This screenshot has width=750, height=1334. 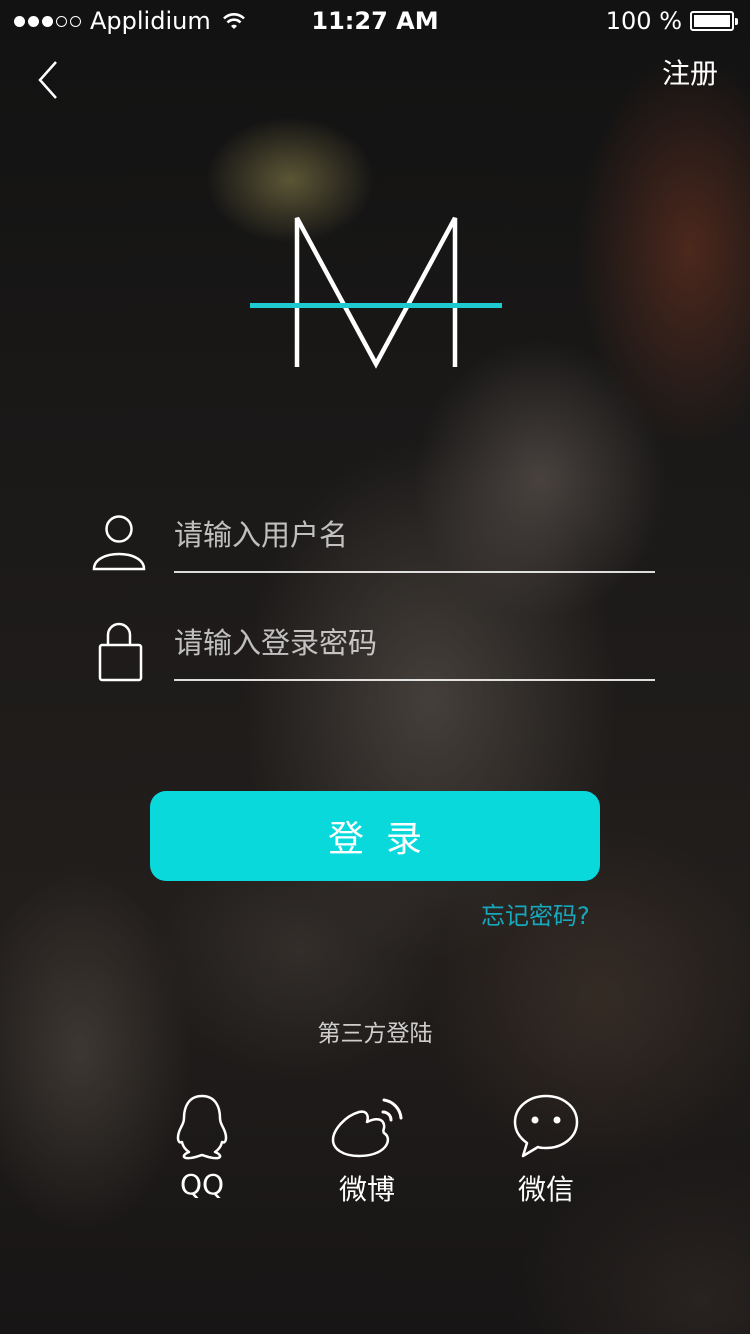 What do you see at coordinates (414, 535) in the screenshot?
I see `username-input` at bounding box center [414, 535].